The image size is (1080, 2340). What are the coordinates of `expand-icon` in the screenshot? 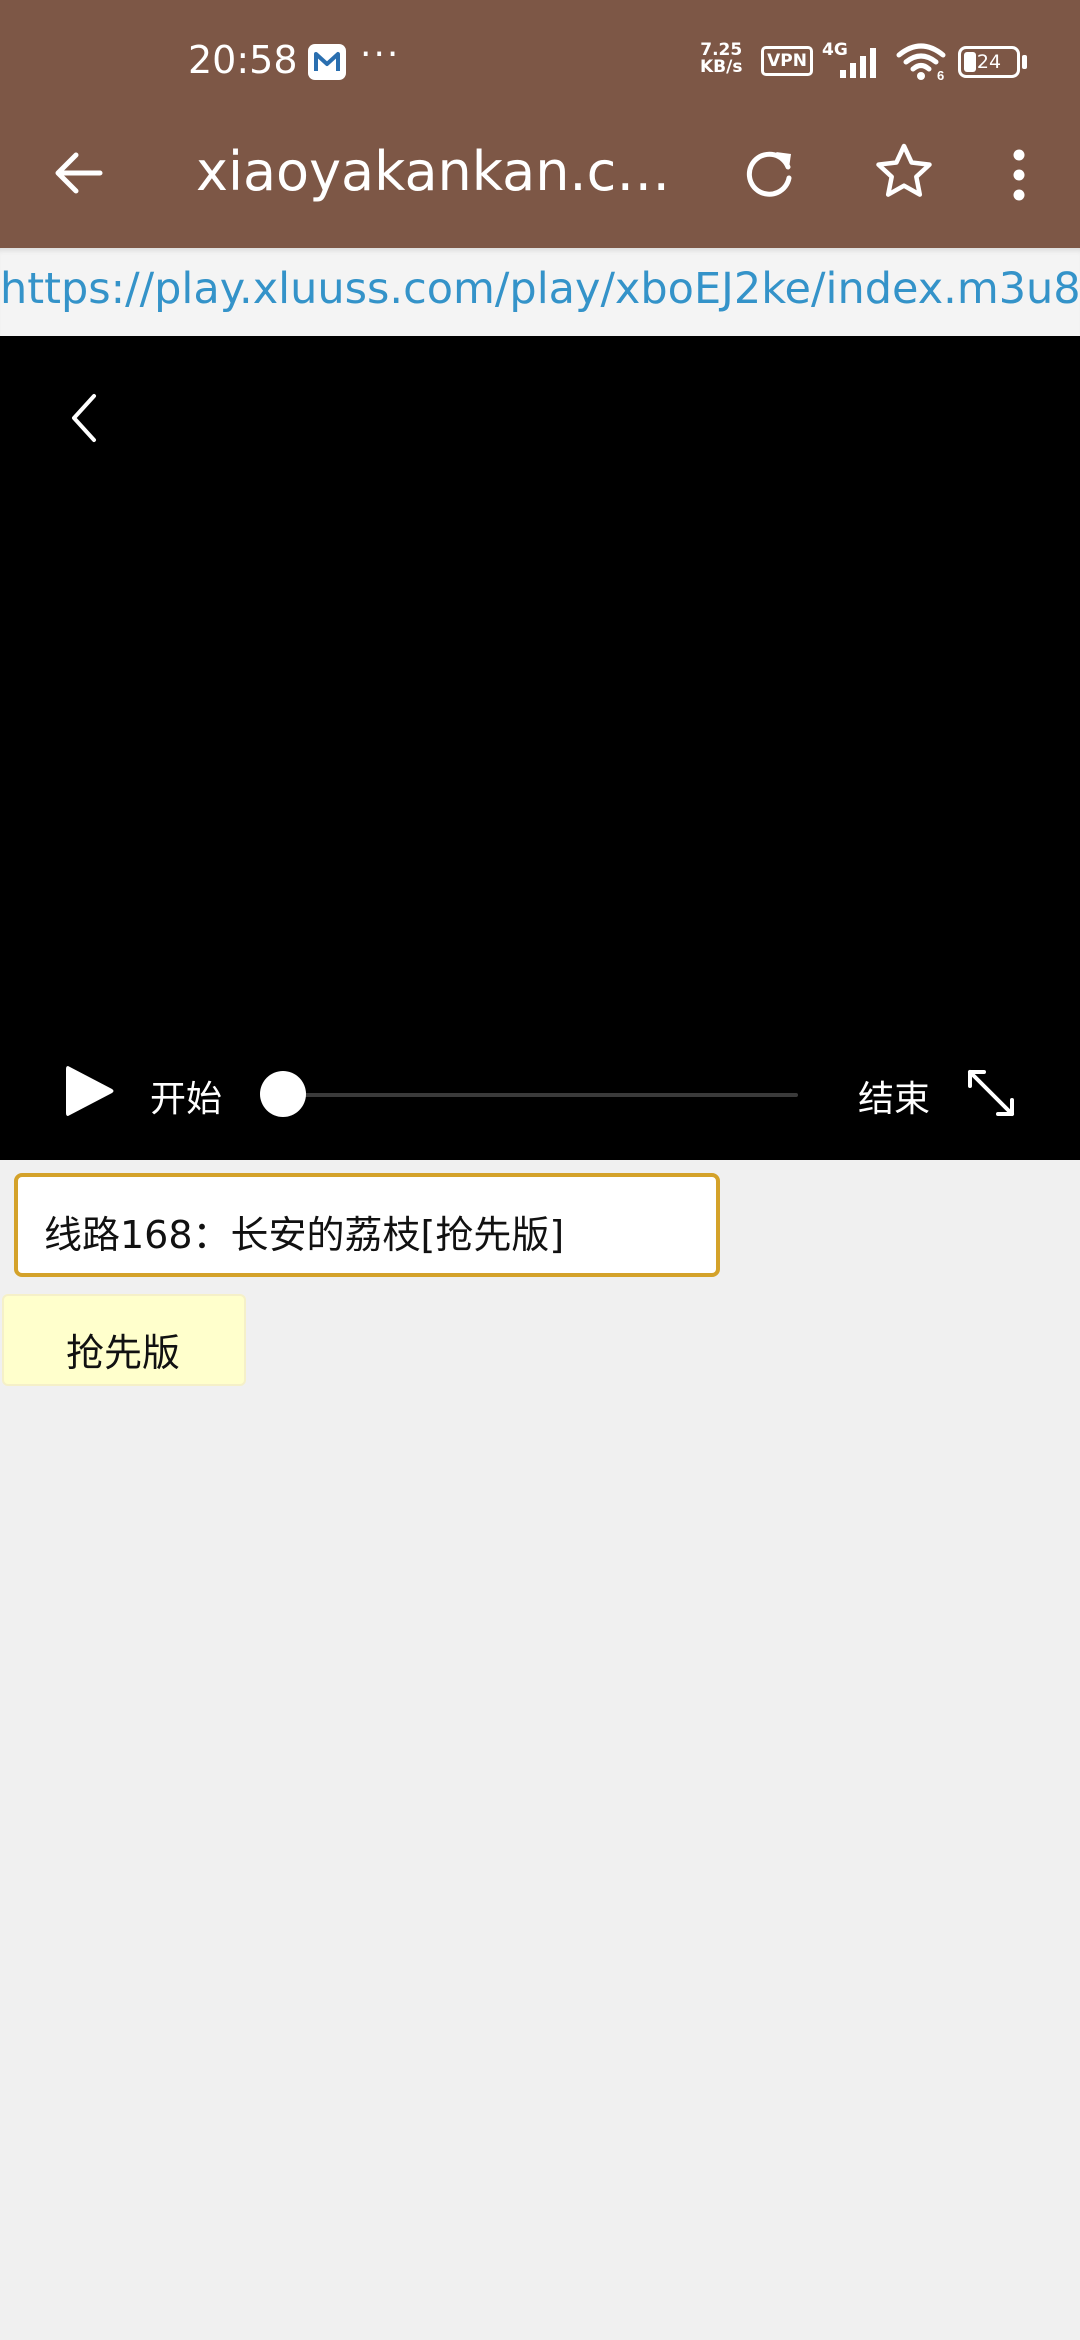 It's located at (991, 1093).